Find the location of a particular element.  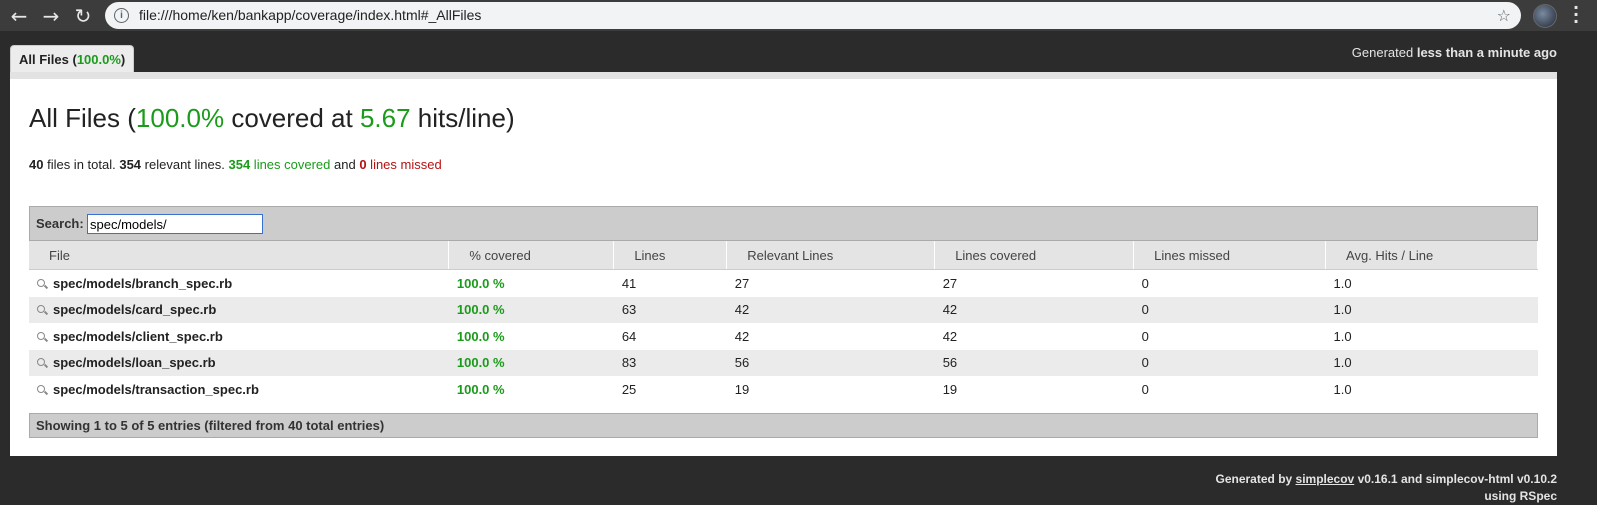

search-label: Search: is located at coordinates (60, 223).